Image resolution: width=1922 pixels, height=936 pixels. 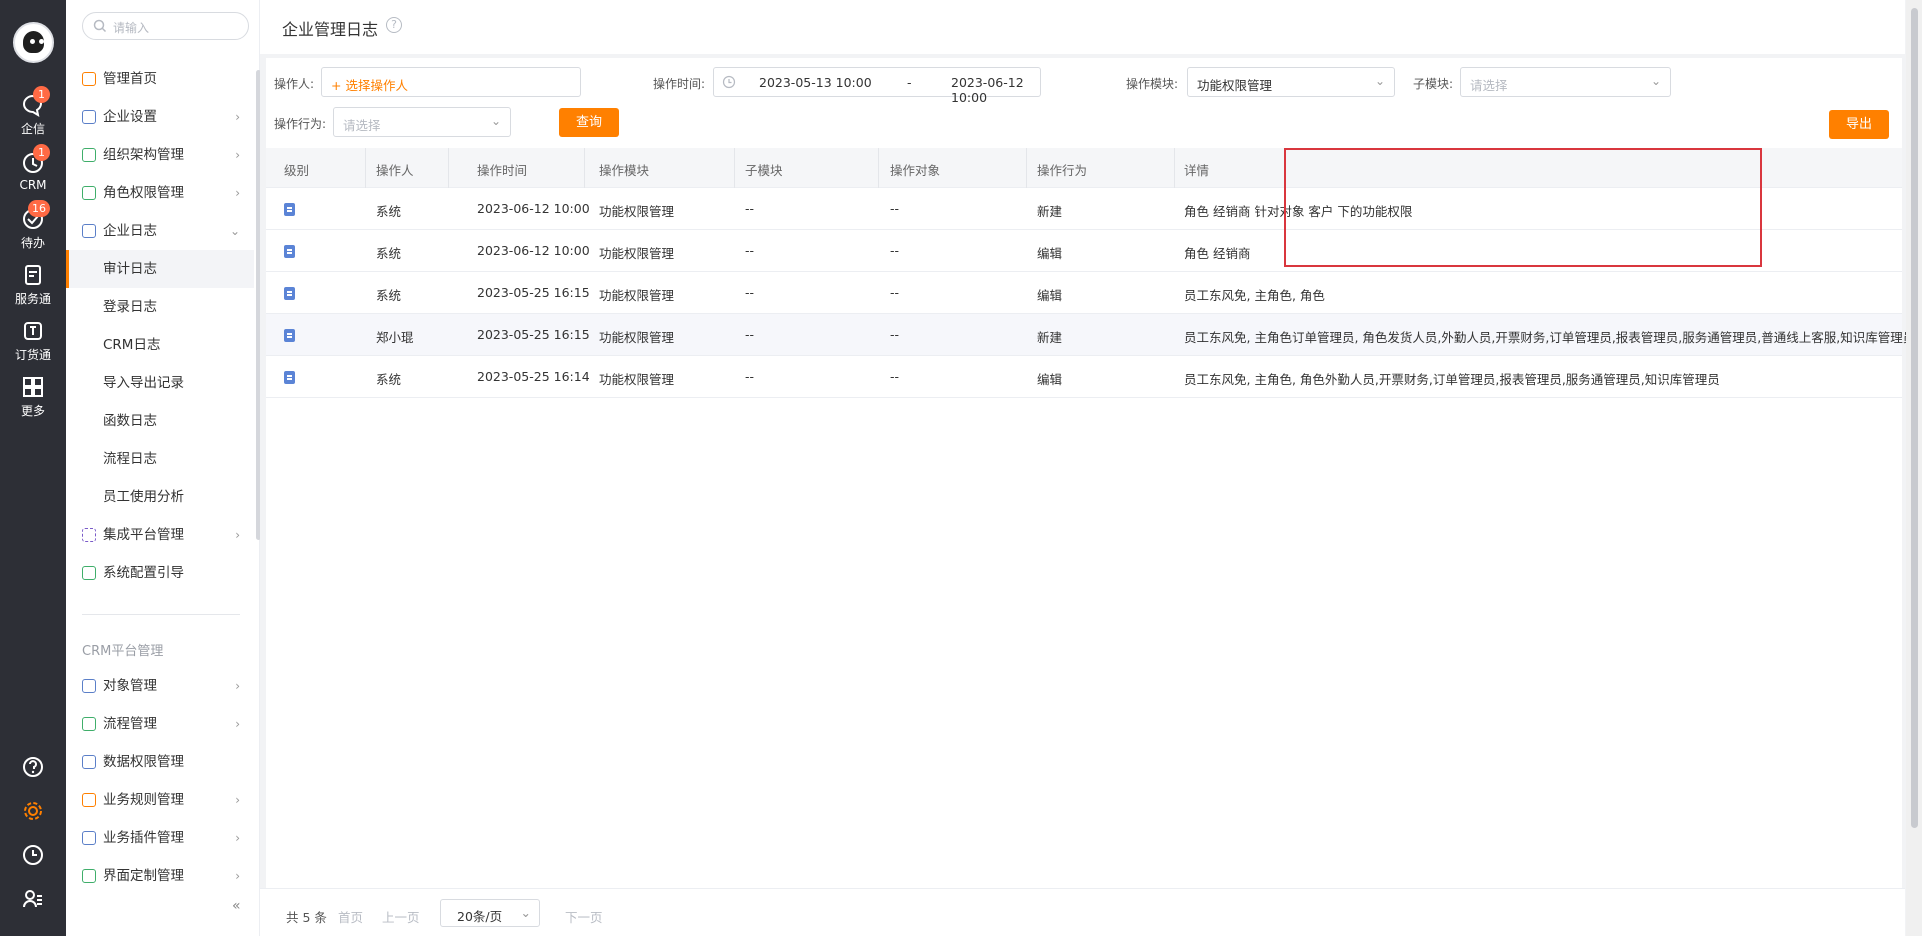 I want to click on cell-time: 2023-05-25 16:14, so click(x=533, y=376).